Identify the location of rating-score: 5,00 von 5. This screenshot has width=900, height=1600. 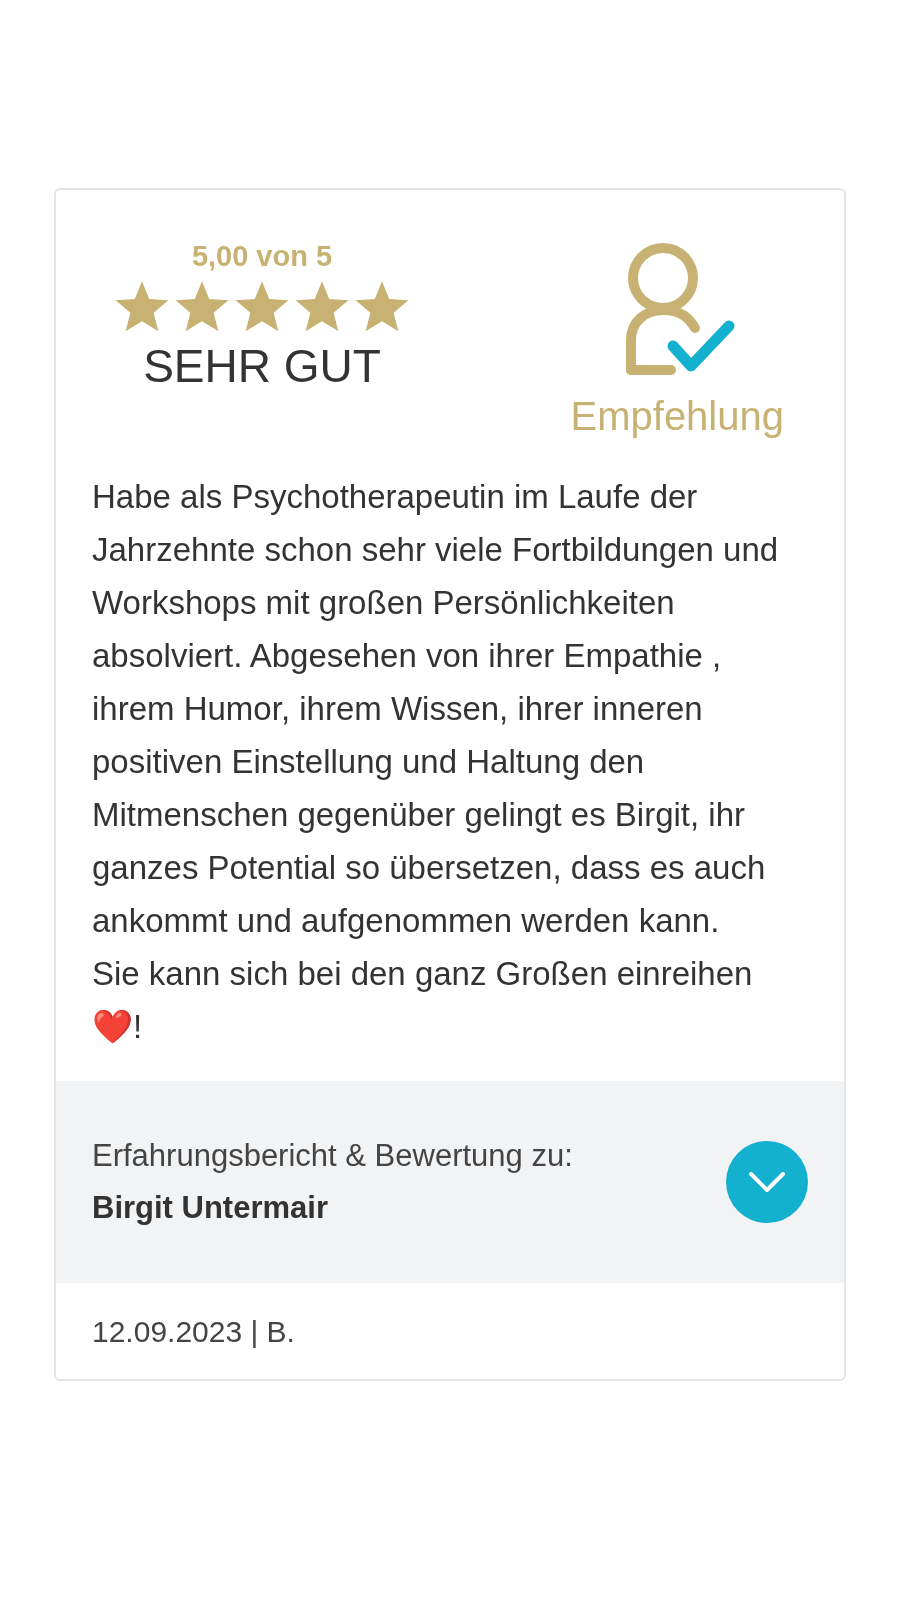
(262, 256).